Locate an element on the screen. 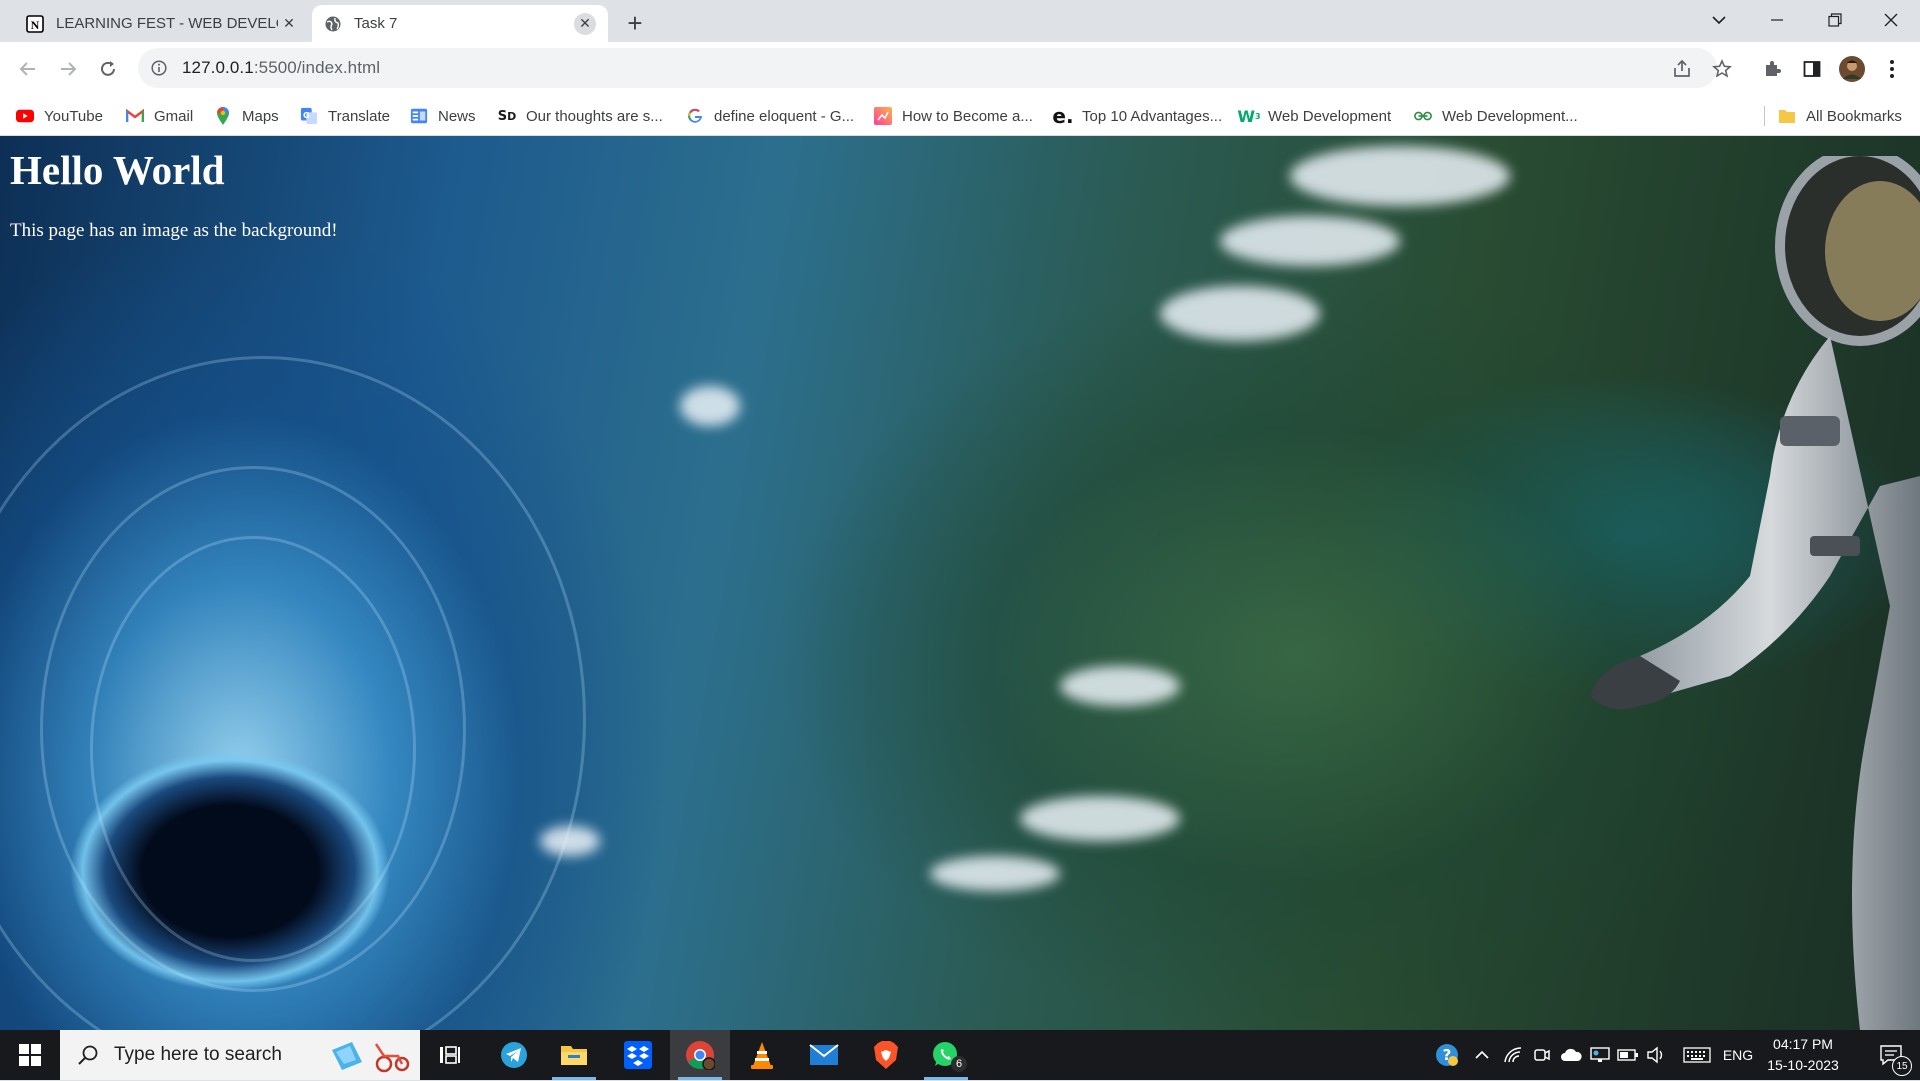 The width and height of the screenshot is (1920, 1081). telegram-icon is located at coordinates (514, 1055).